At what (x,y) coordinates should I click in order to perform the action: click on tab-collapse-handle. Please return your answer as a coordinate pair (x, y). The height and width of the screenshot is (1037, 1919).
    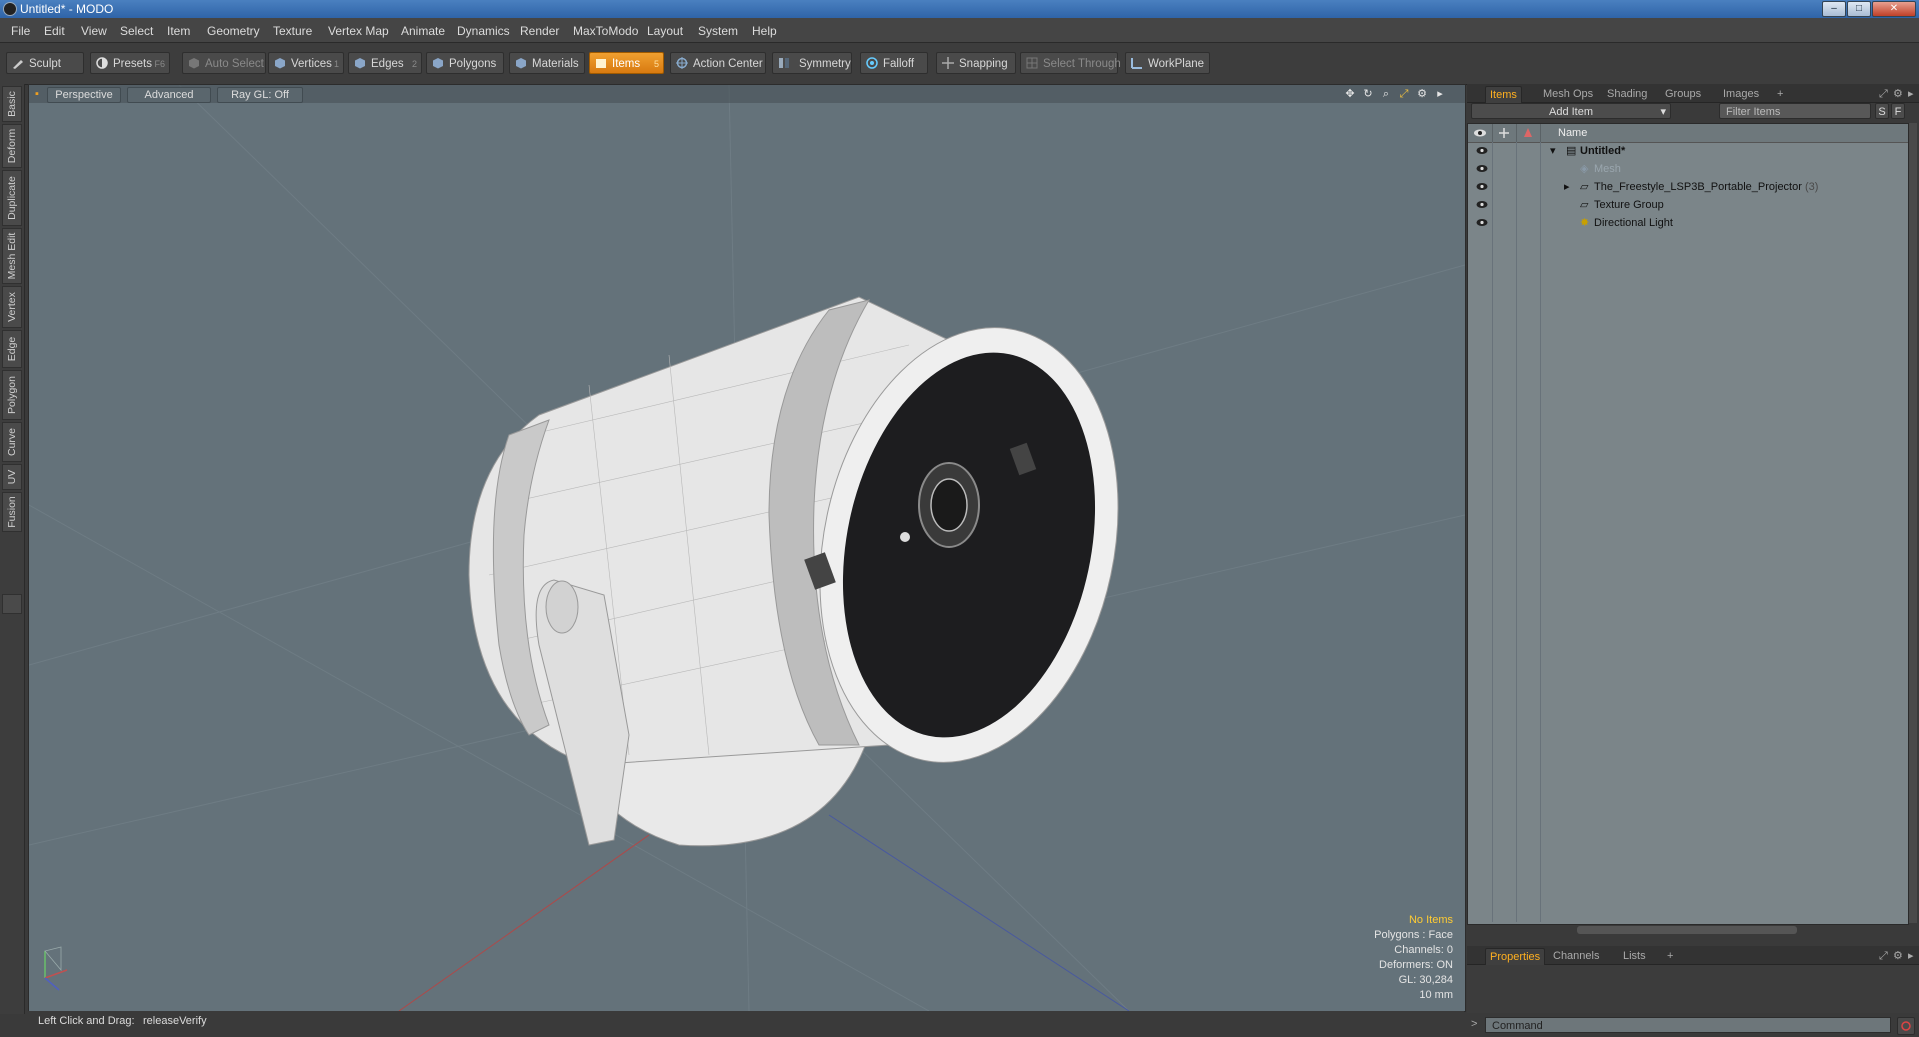
    Looking at the image, I should click on (12, 604).